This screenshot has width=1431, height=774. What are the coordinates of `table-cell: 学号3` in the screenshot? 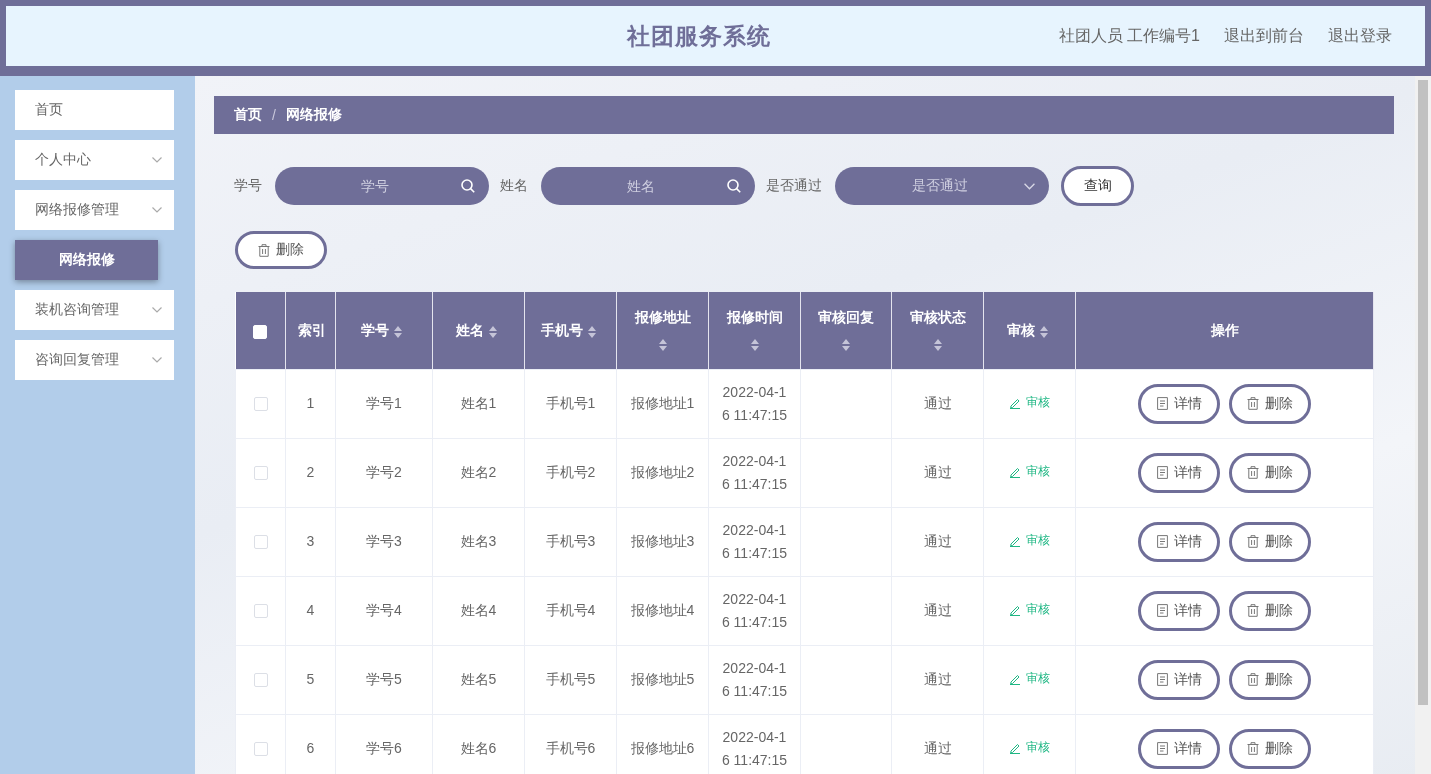 It's located at (384, 541).